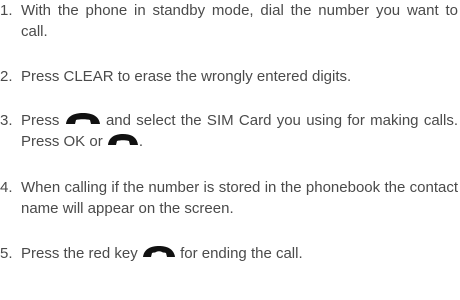 The width and height of the screenshot is (460, 300). I want to click on step-number: 5., so click(6, 253).